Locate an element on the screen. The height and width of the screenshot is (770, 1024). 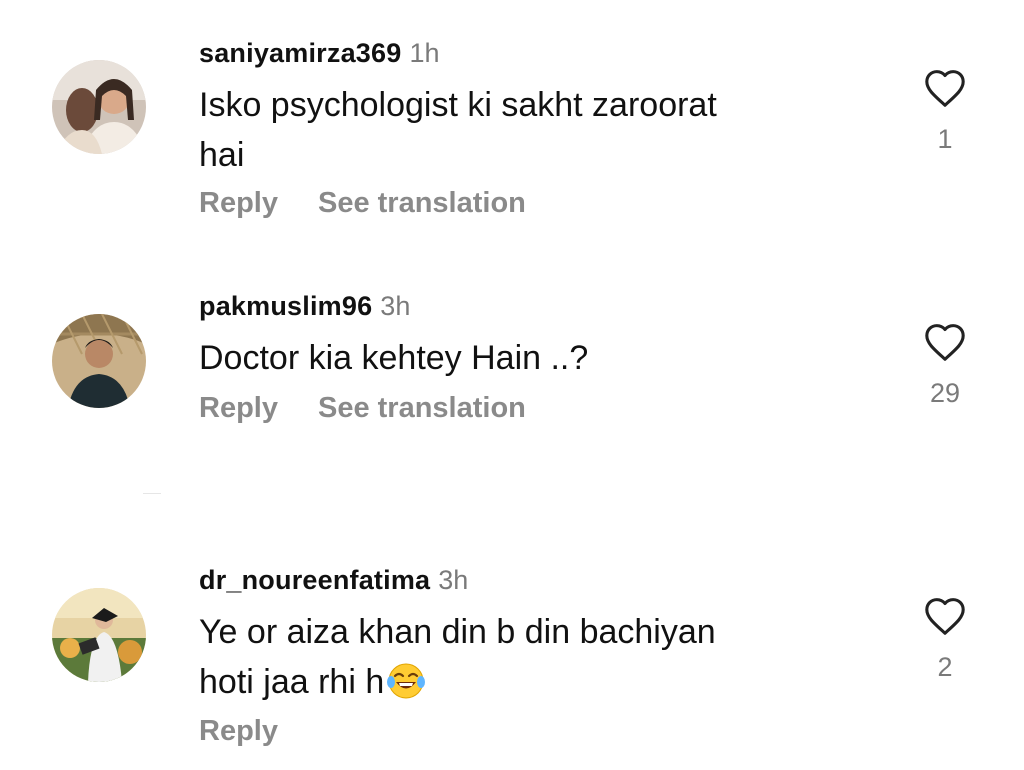
comment-header: dr_noureenfatima 3h is located at coordinates (333, 580).